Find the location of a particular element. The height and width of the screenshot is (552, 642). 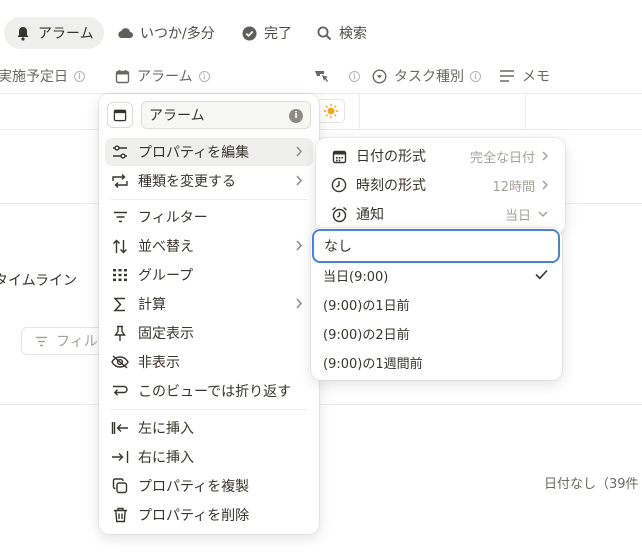

menu-item-hide: 非表示 is located at coordinates (209, 362).